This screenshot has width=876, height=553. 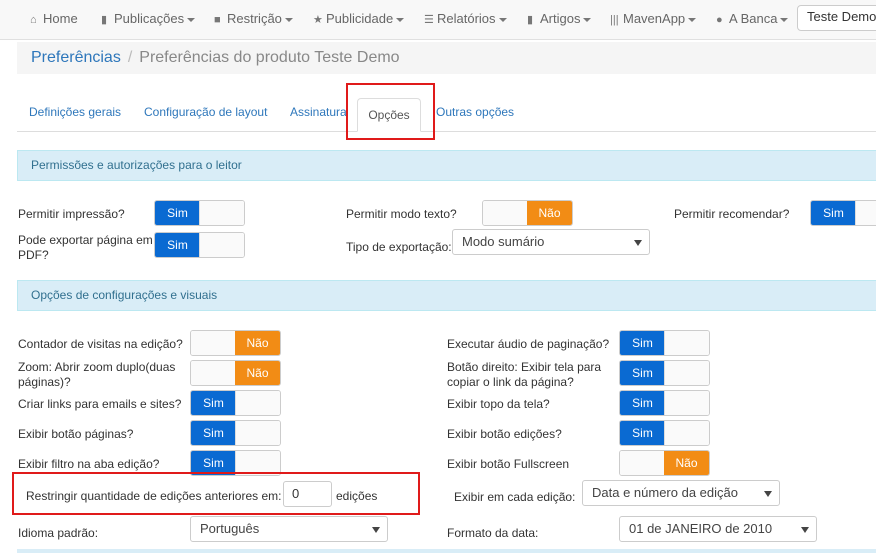 What do you see at coordinates (205, 112) in the screenshot?
I see `tab-configuracao-layout: Configuração de layout` at bounding box center [205, 112].